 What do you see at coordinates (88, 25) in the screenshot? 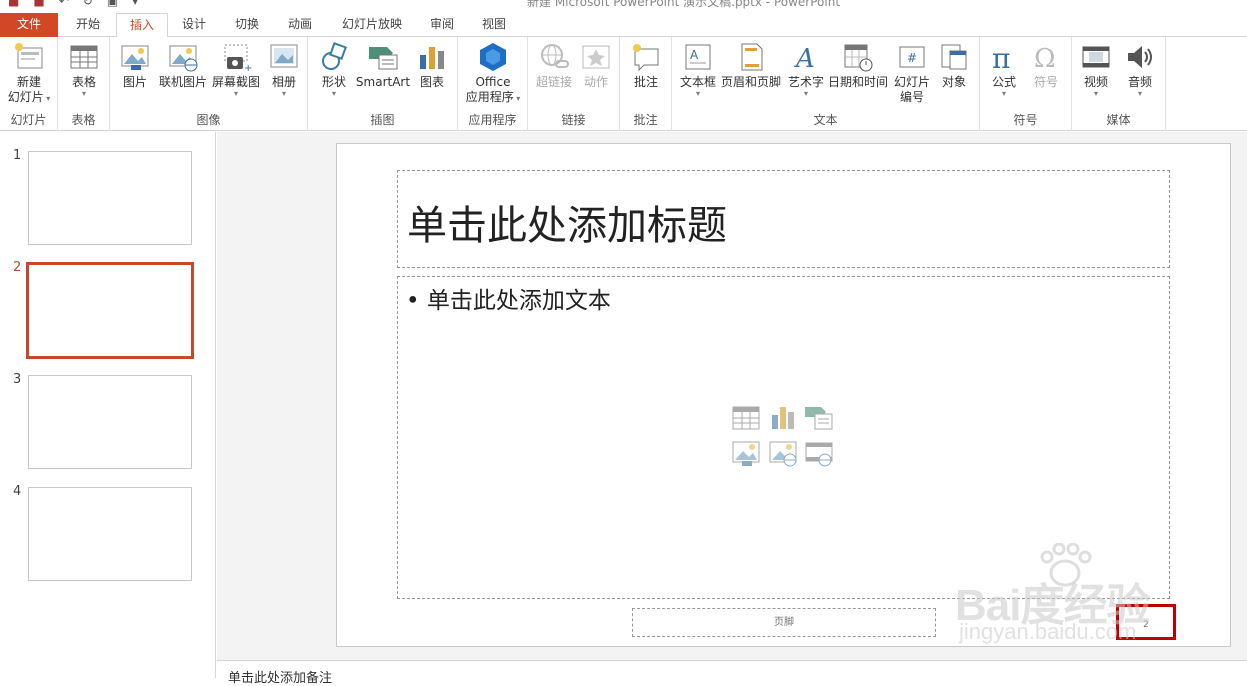
I see `tab-home: 开始` at bounding box center [88, 25].